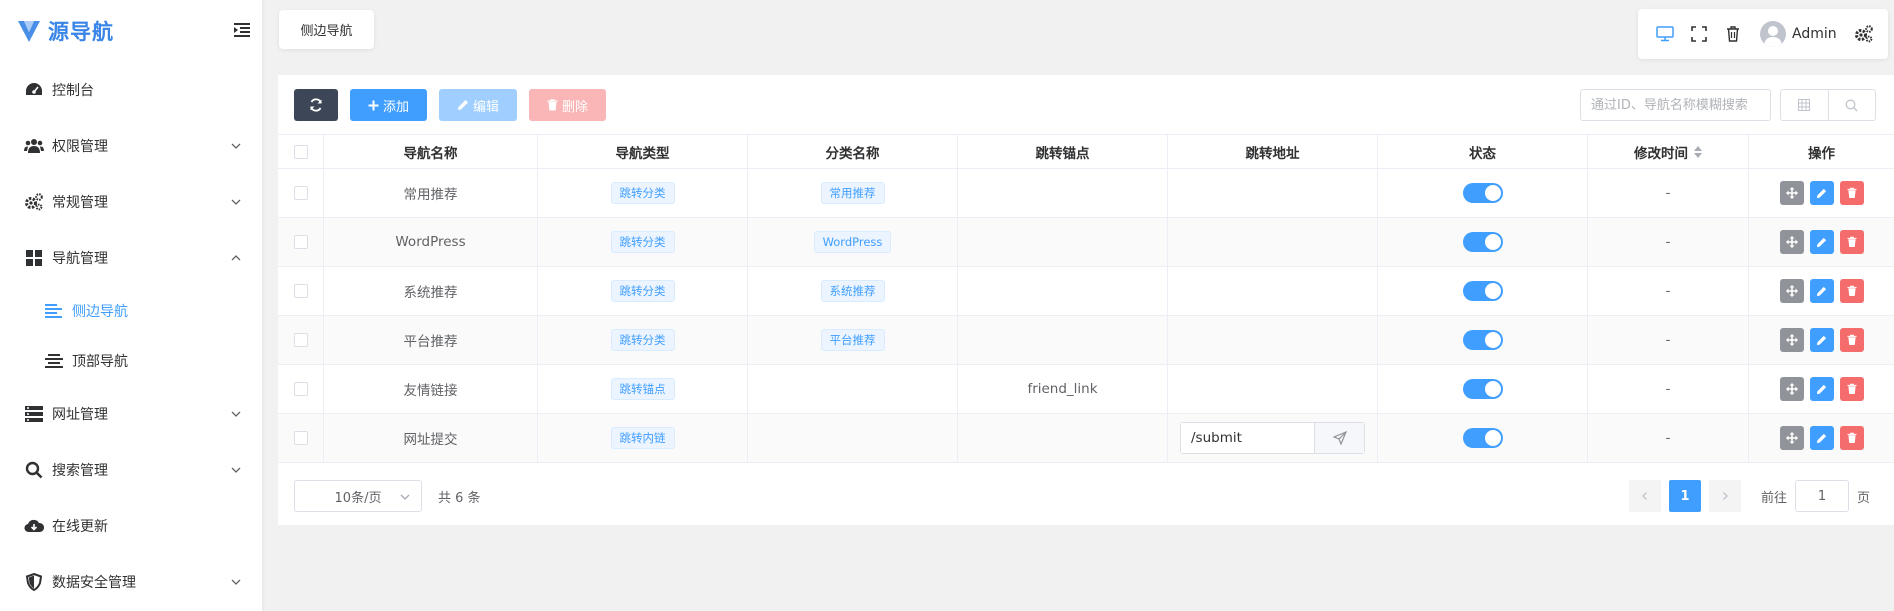 The height and width of the screenshot is (611, 1894). I want to click on search-icon, so click(1851, 105).